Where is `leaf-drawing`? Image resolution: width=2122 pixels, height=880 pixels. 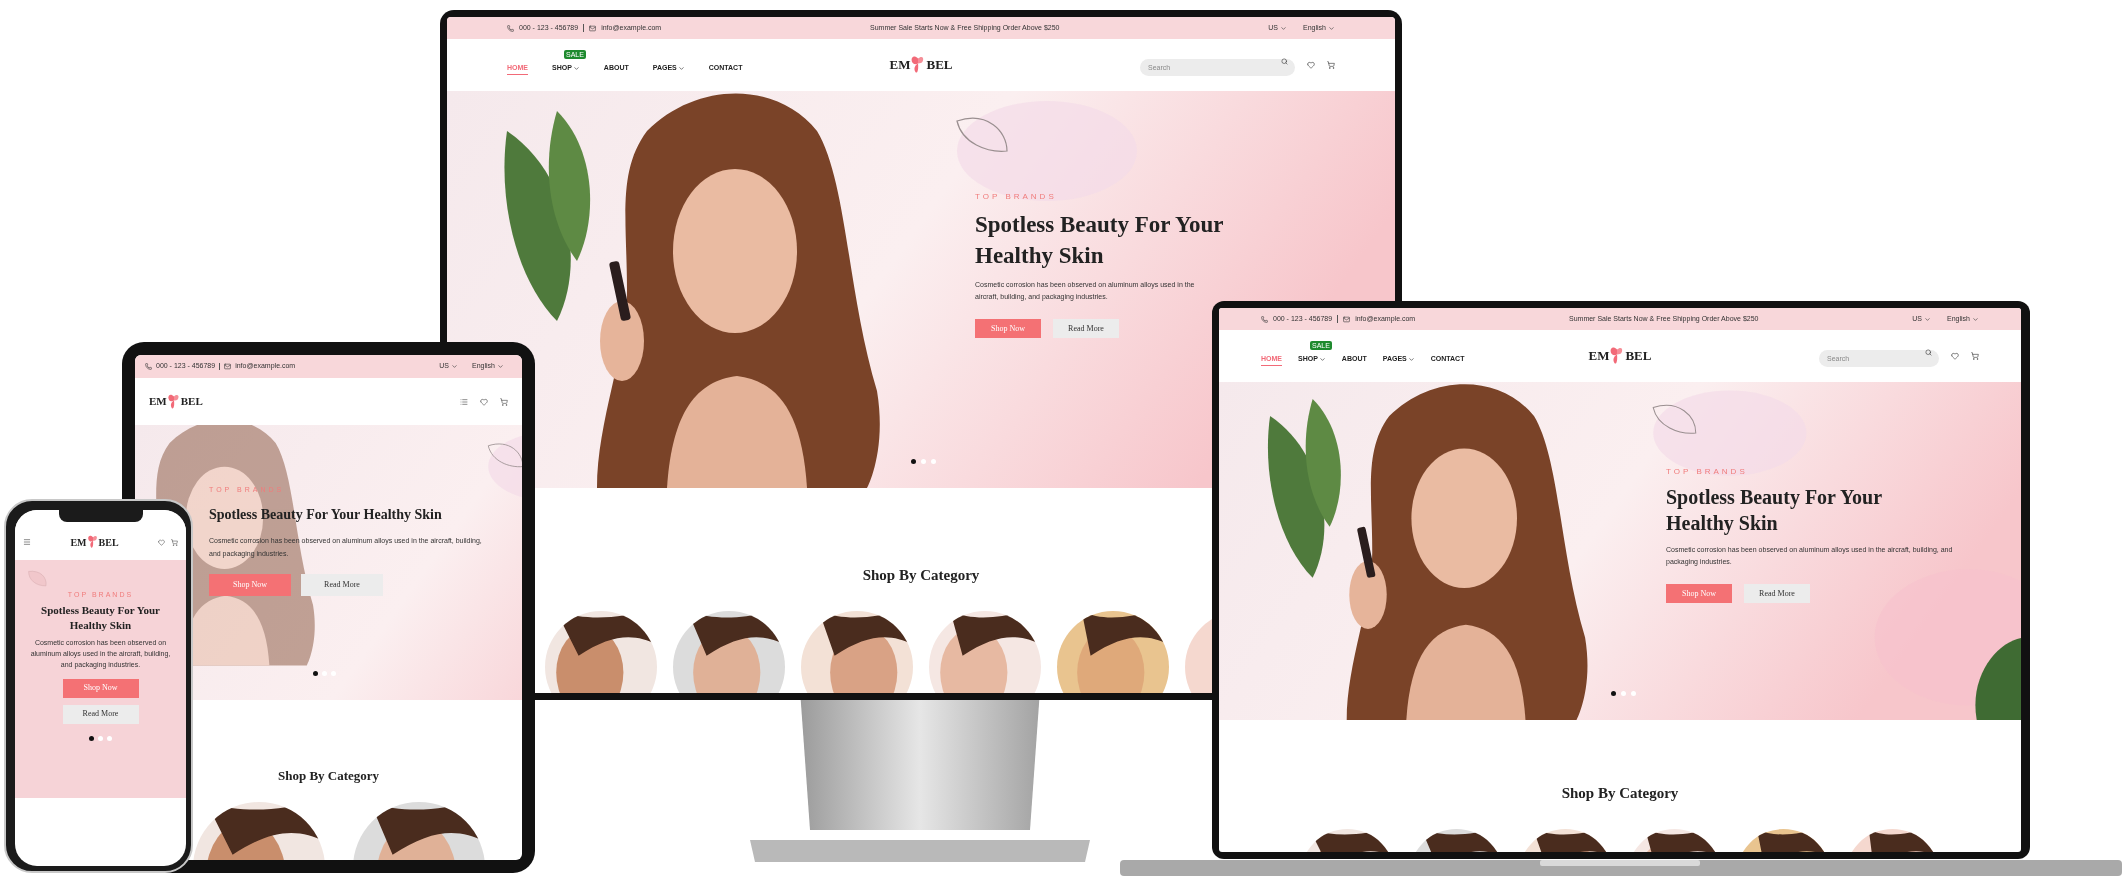
leaf-drawing is located at coordinates (38, 579).